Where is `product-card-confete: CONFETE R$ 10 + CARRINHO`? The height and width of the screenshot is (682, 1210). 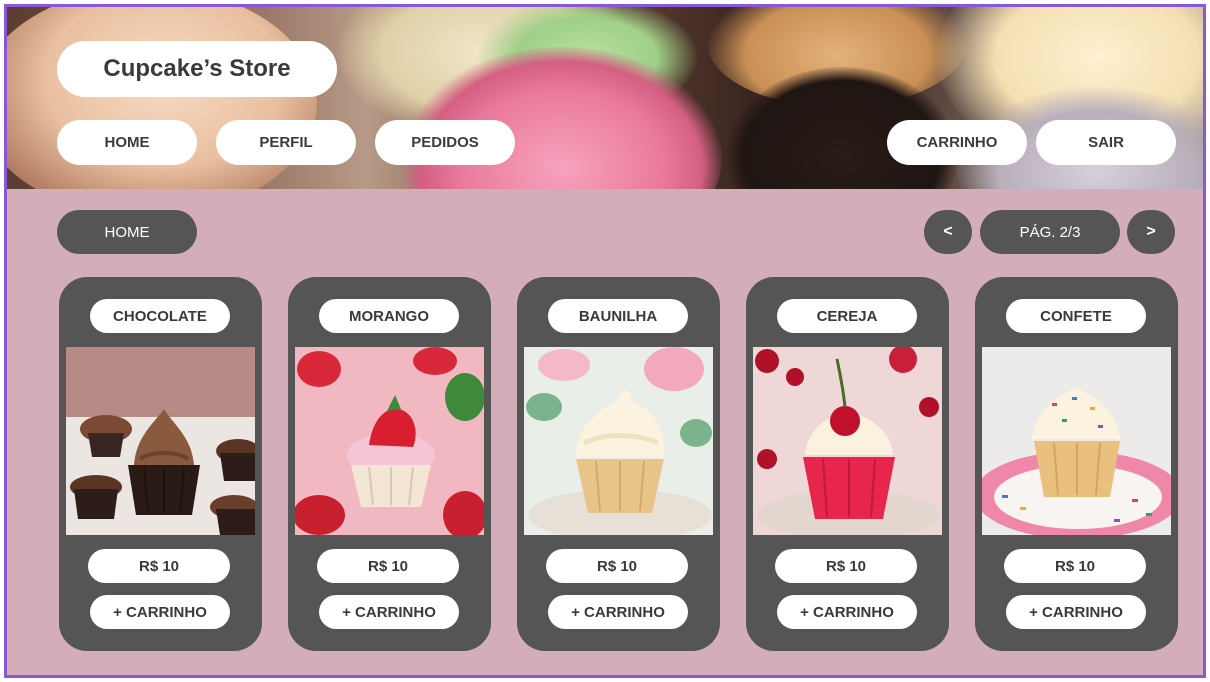 product-card-confete: CONFETE R$ 10 + CARRINHO is located at coordinates (1076, 464).